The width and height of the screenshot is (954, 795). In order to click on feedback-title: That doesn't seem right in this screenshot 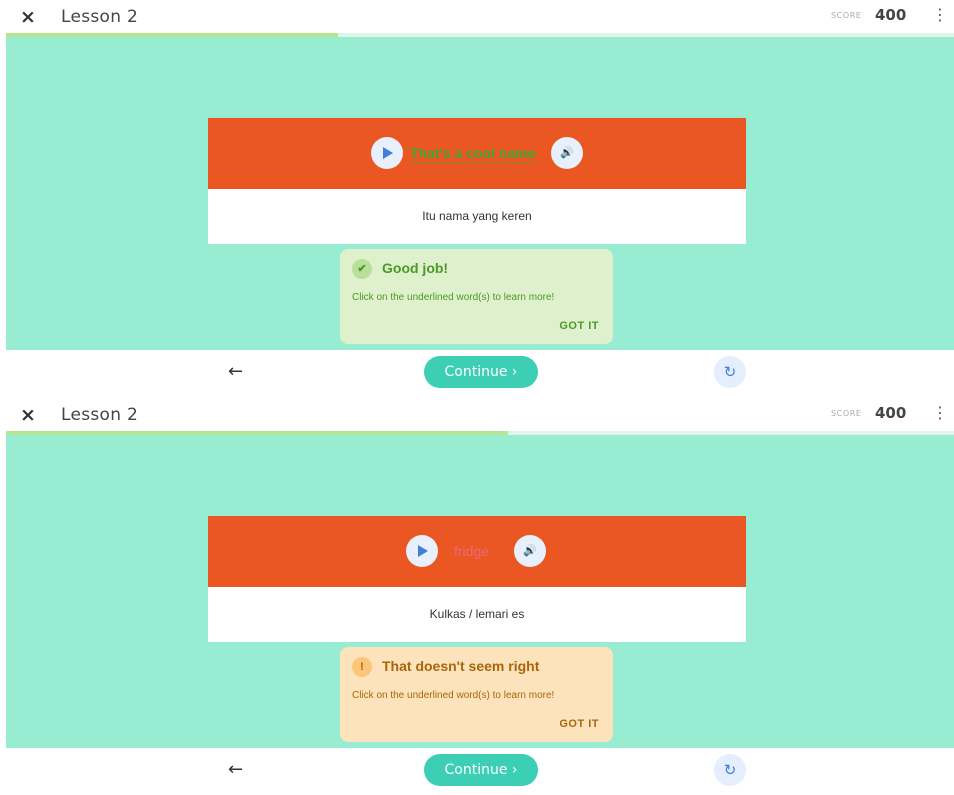, I will do `click(461, 666)`.